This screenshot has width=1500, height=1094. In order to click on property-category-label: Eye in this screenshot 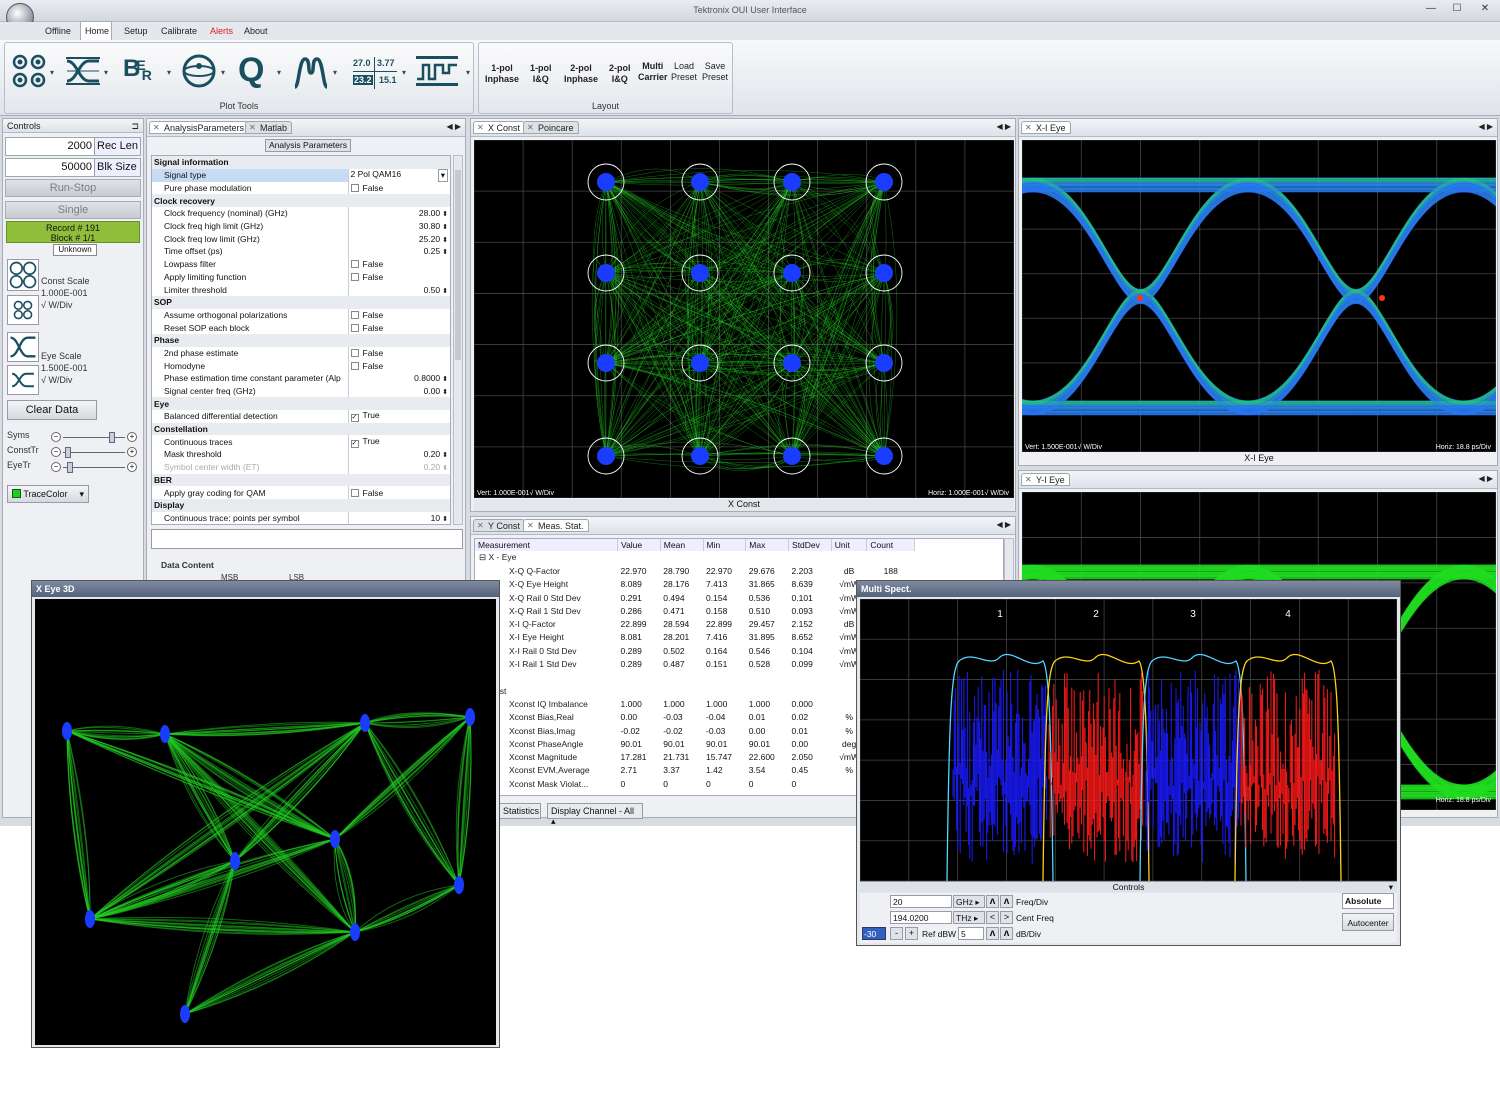, I will do `click(301, 404)`.